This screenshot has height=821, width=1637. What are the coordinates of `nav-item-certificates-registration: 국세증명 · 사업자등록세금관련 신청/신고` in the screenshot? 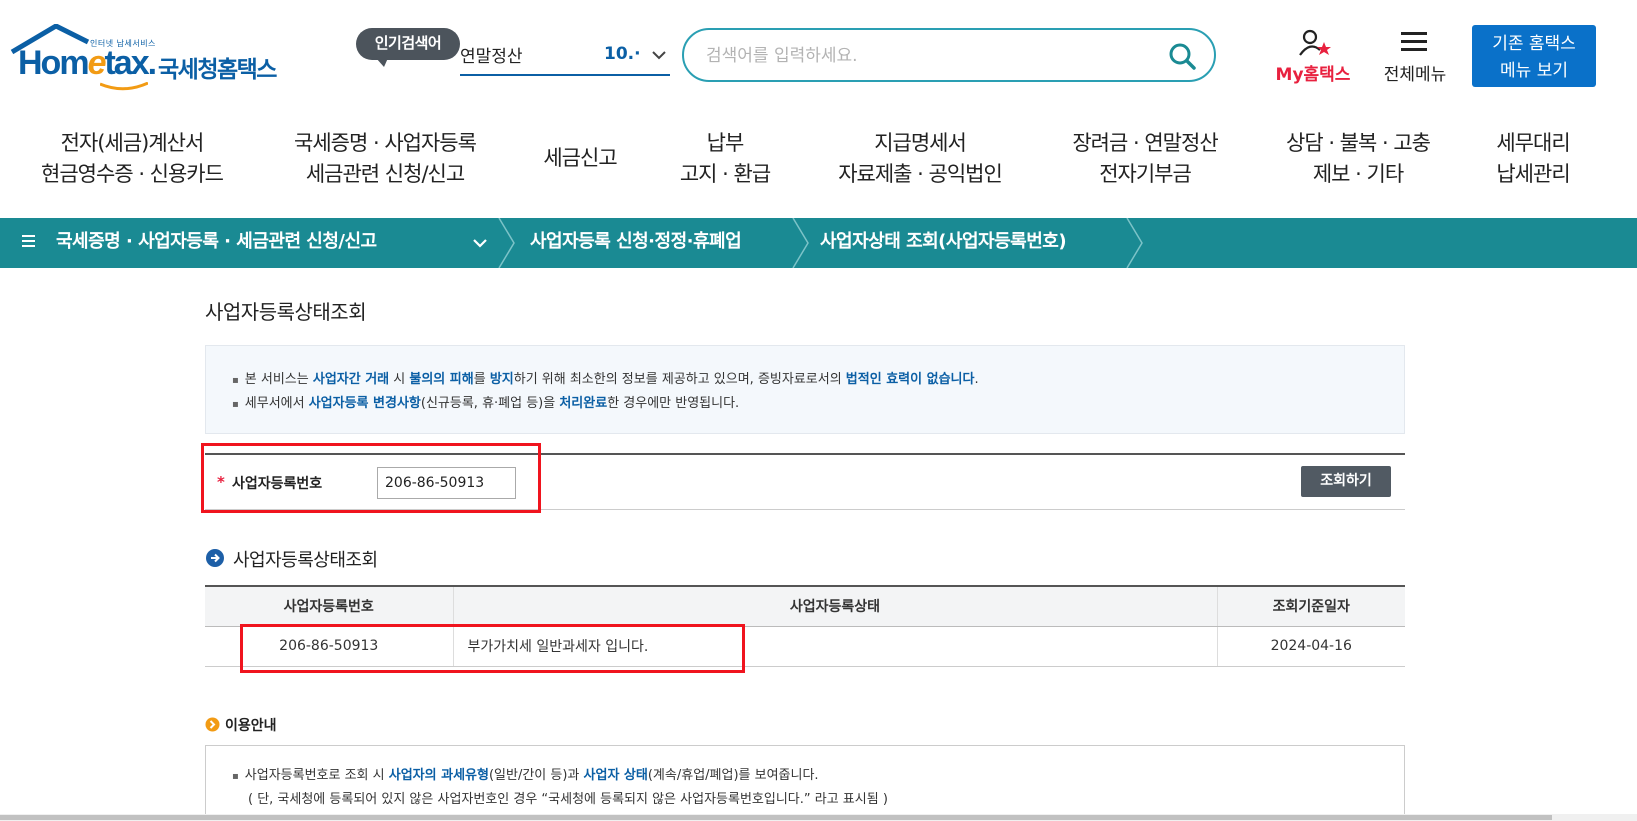 It's located at (385, 159).